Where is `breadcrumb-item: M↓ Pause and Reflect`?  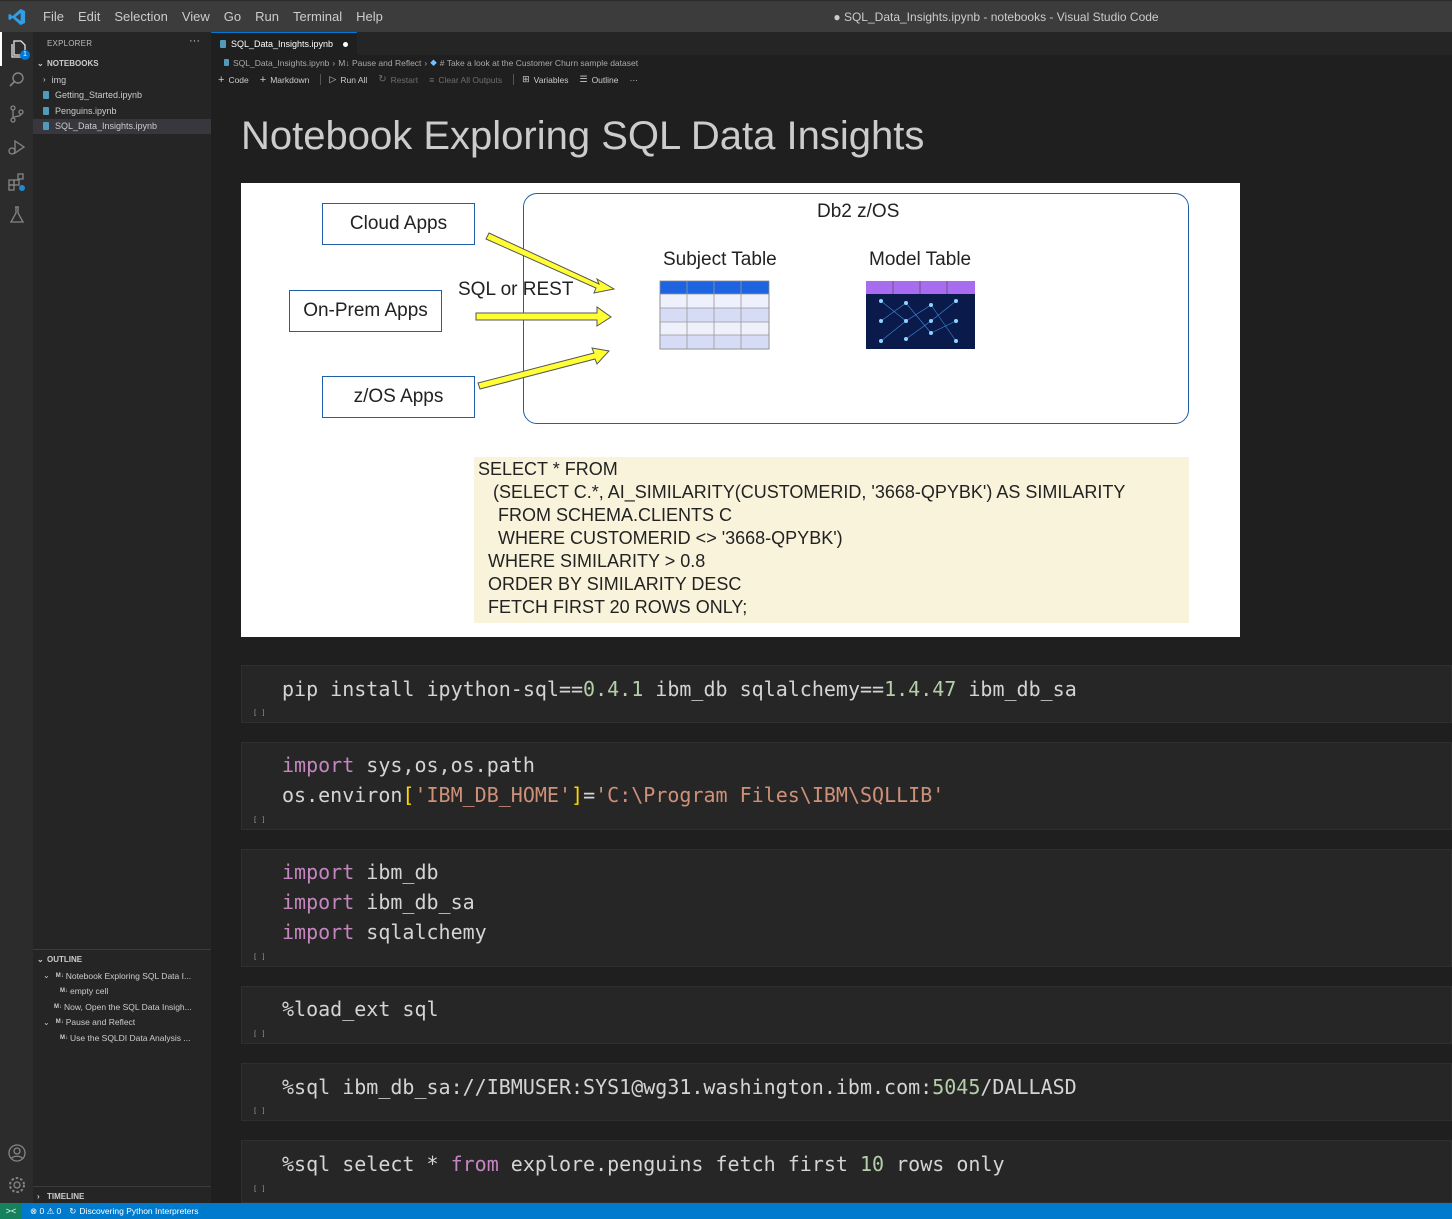
breadcrumb-item: M↓ Pause and Reflect is located at coordinates (379, 63).